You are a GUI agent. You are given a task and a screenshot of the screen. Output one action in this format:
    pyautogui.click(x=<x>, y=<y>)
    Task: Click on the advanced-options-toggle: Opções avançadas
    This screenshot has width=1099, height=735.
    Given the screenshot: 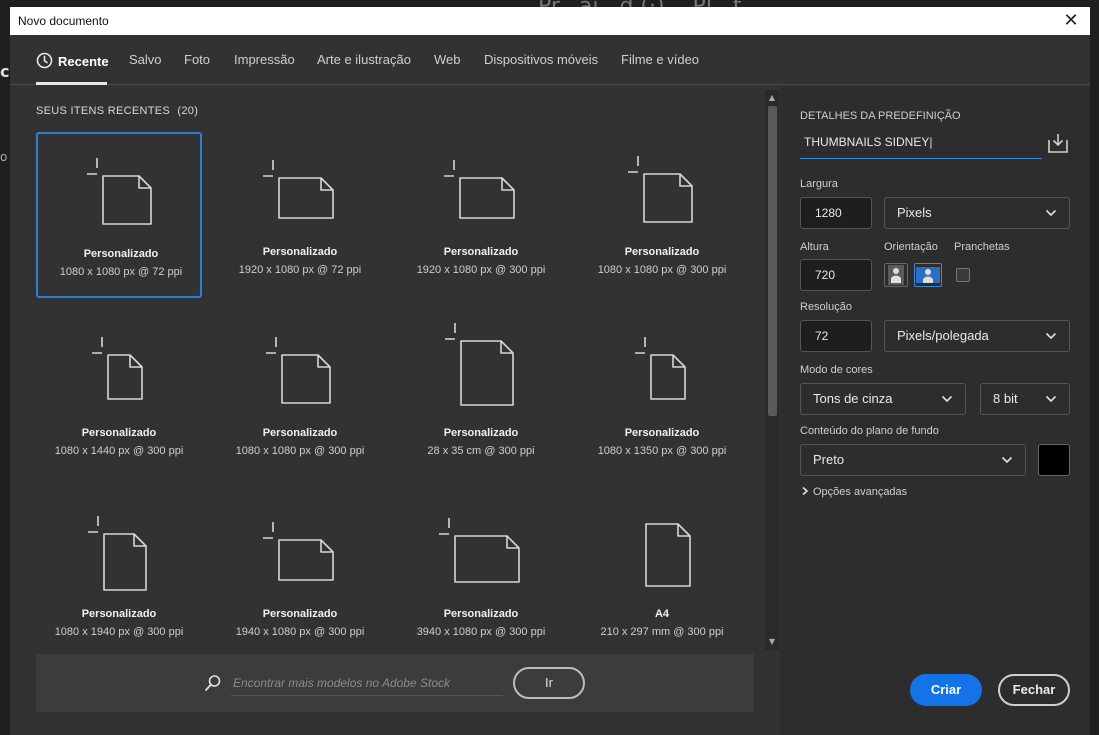 What is the action you would take?
    pyautogui.click(x=853, y=492)
    